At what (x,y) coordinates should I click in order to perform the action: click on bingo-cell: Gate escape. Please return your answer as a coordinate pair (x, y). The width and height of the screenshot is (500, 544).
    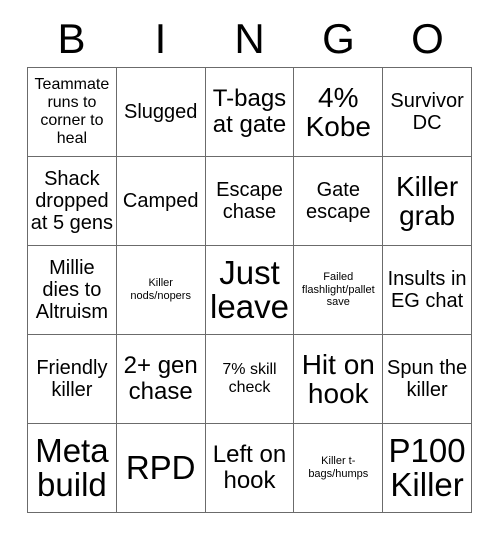
    Looking at the image, I should click on (339, 201).